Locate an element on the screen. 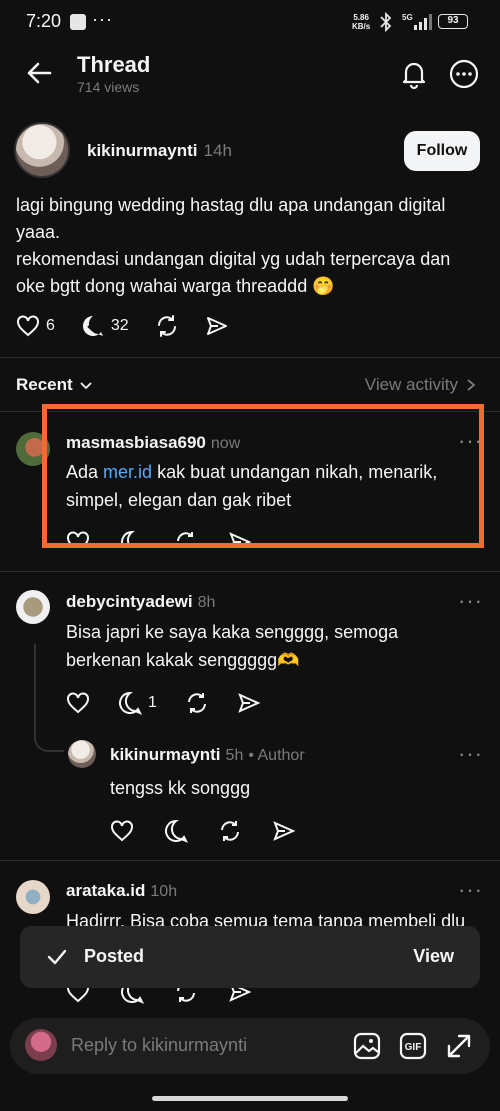  replies-button: 1 is located at coordinates (137, 703).